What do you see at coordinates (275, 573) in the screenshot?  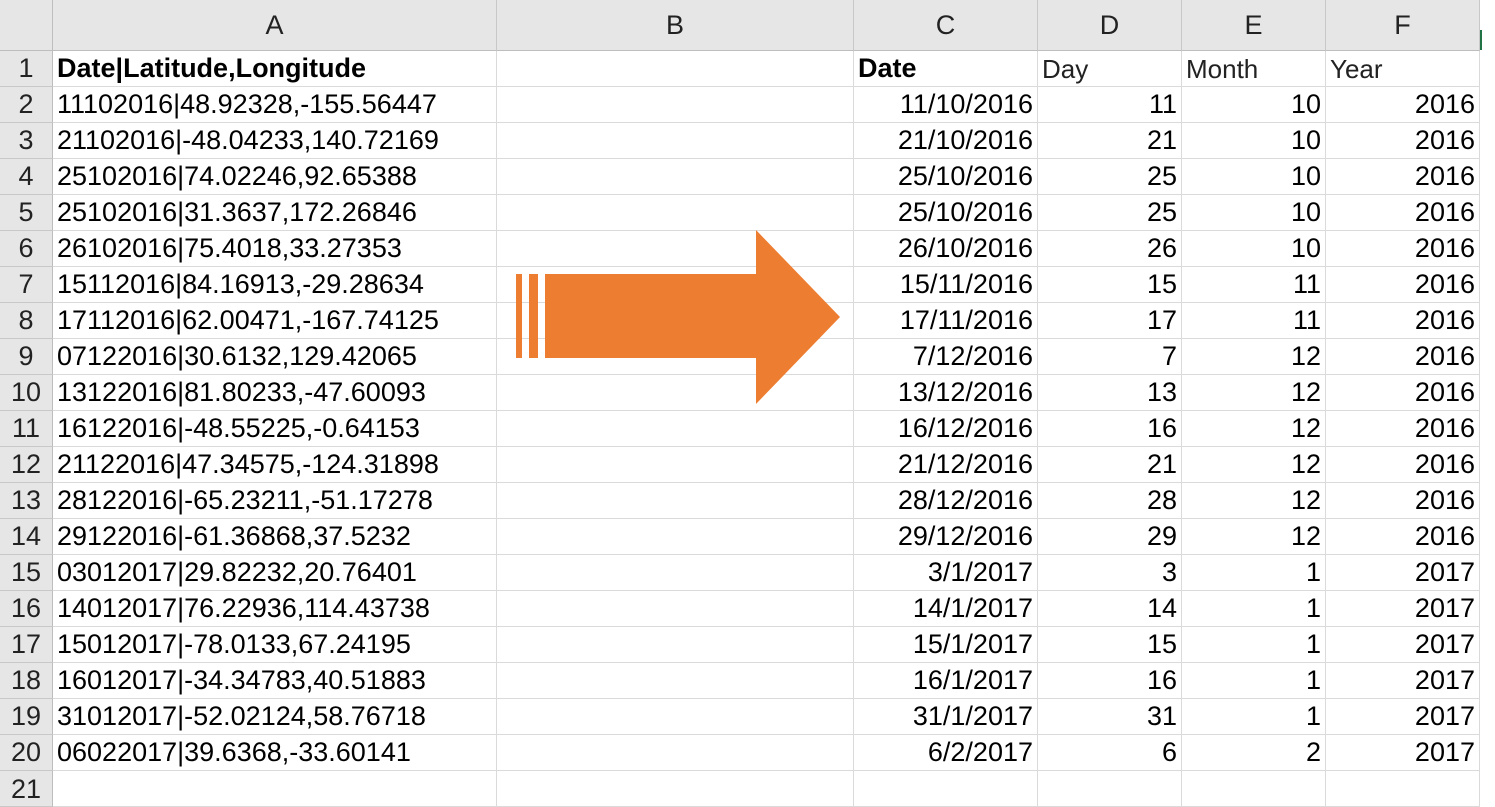 I see `cell-a: 03012017|29.82232,20.76401` at bounding box center [275, 573].